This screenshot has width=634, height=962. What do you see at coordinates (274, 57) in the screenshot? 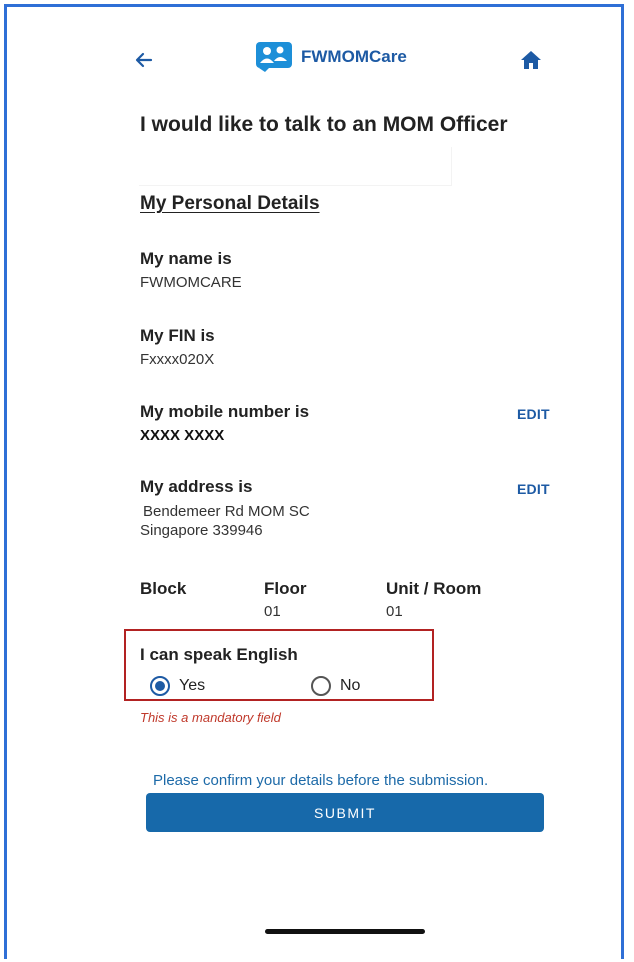
I see `people-card-logo-icon` at bounding box center [274, 57].